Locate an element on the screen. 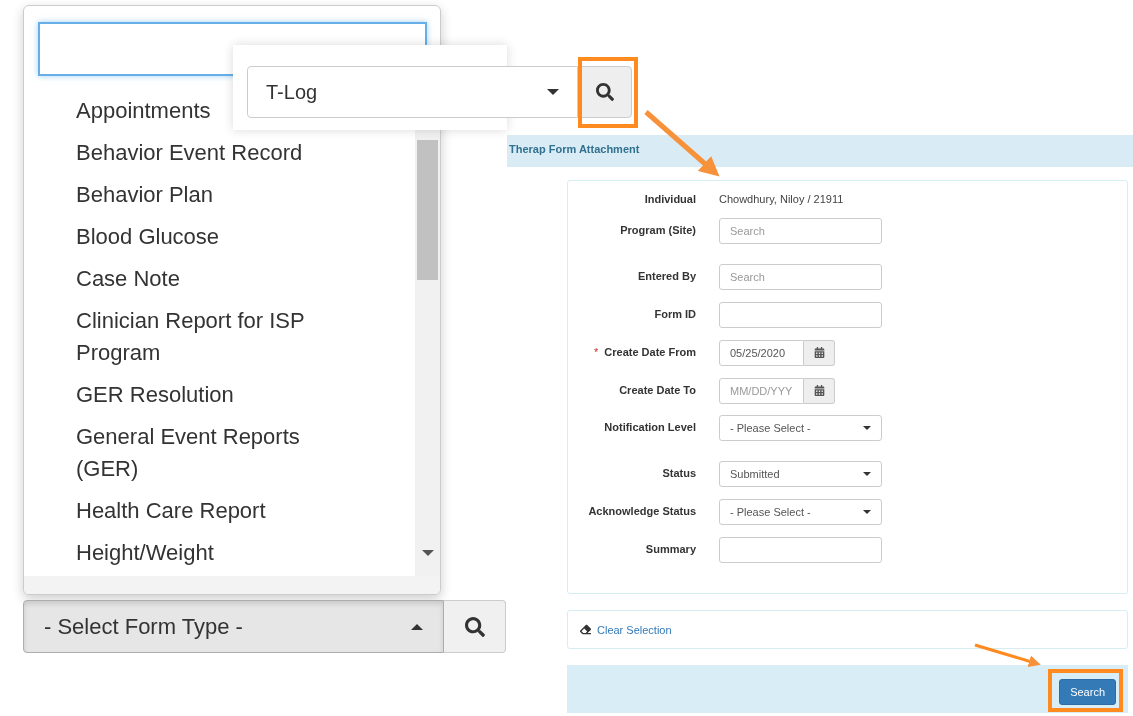 The image size is (1133, 716). eraser-icon is located at coordinates (585, 629).